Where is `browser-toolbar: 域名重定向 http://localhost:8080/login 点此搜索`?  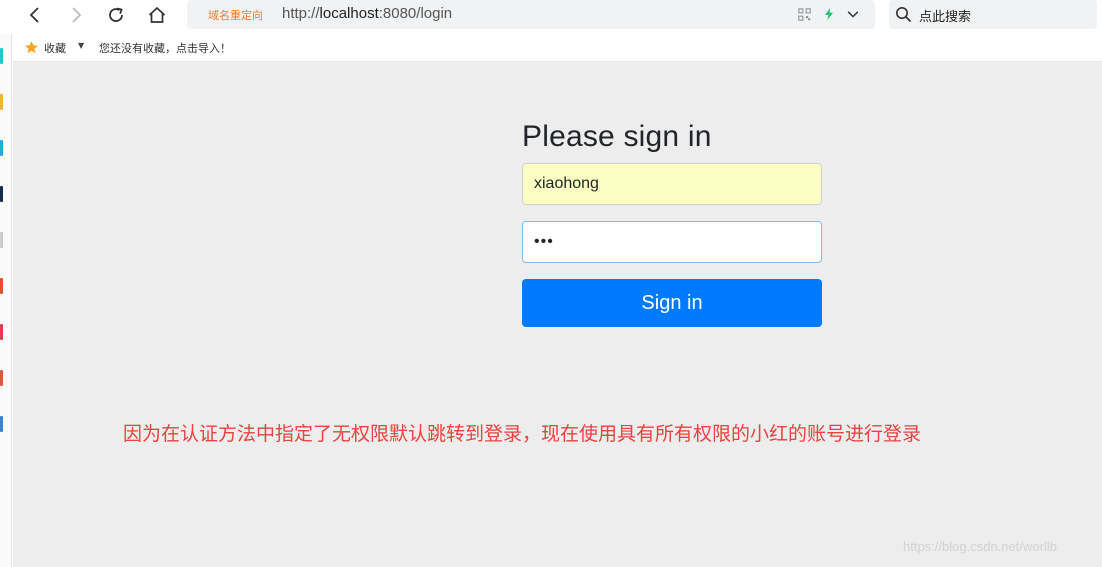 browser-toolbar: 域名重定向 http://localhost:8080/login 点此搜索 is located at coordinates (551, 17).